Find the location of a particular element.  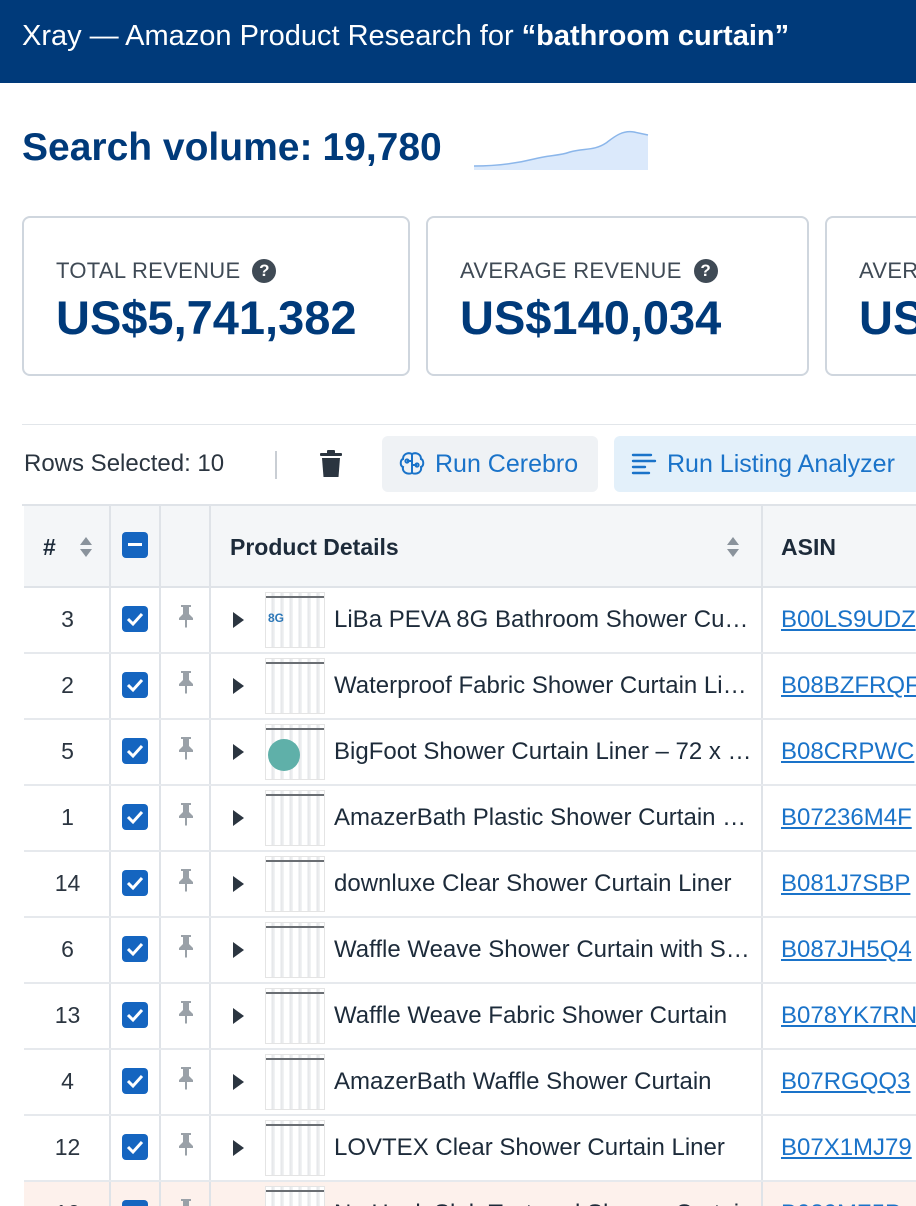

product-title: Waterproof Fabric Shower Curtain Liner is located at coordinates (544, 686).